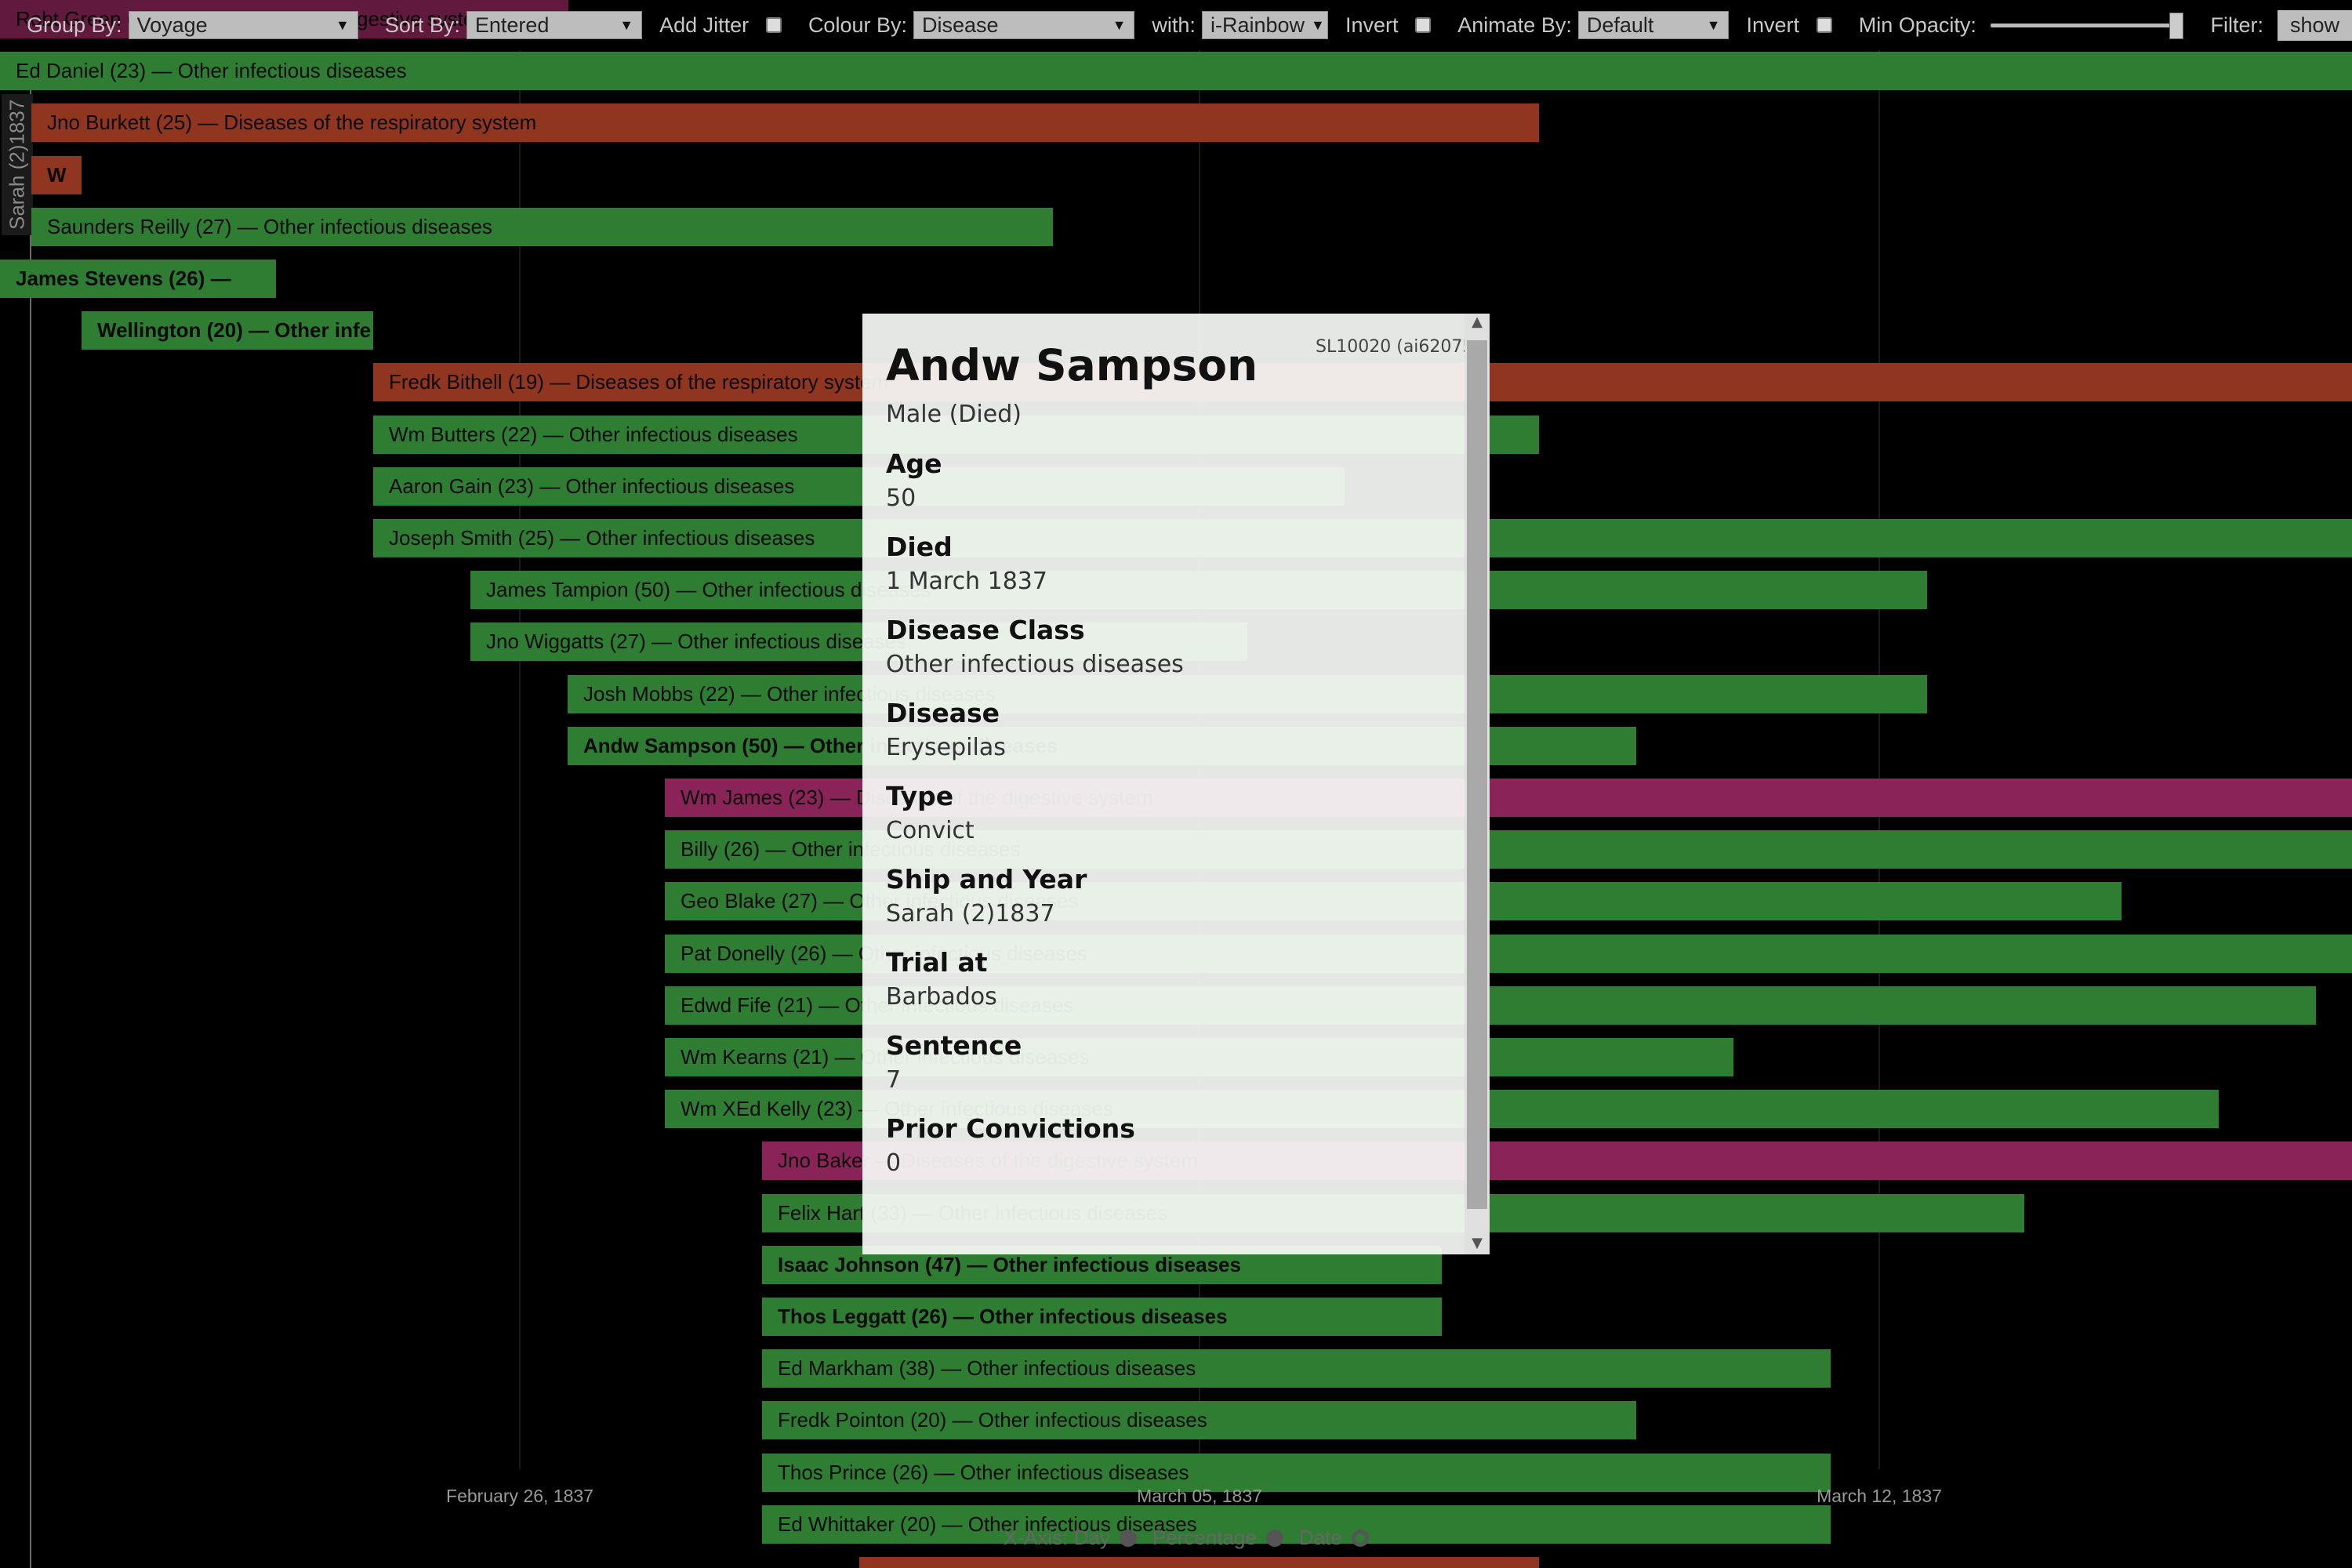  Describe the element at coordinates (774, 25) in the screenshot. I see `add-jitter-checkbox` at that location.